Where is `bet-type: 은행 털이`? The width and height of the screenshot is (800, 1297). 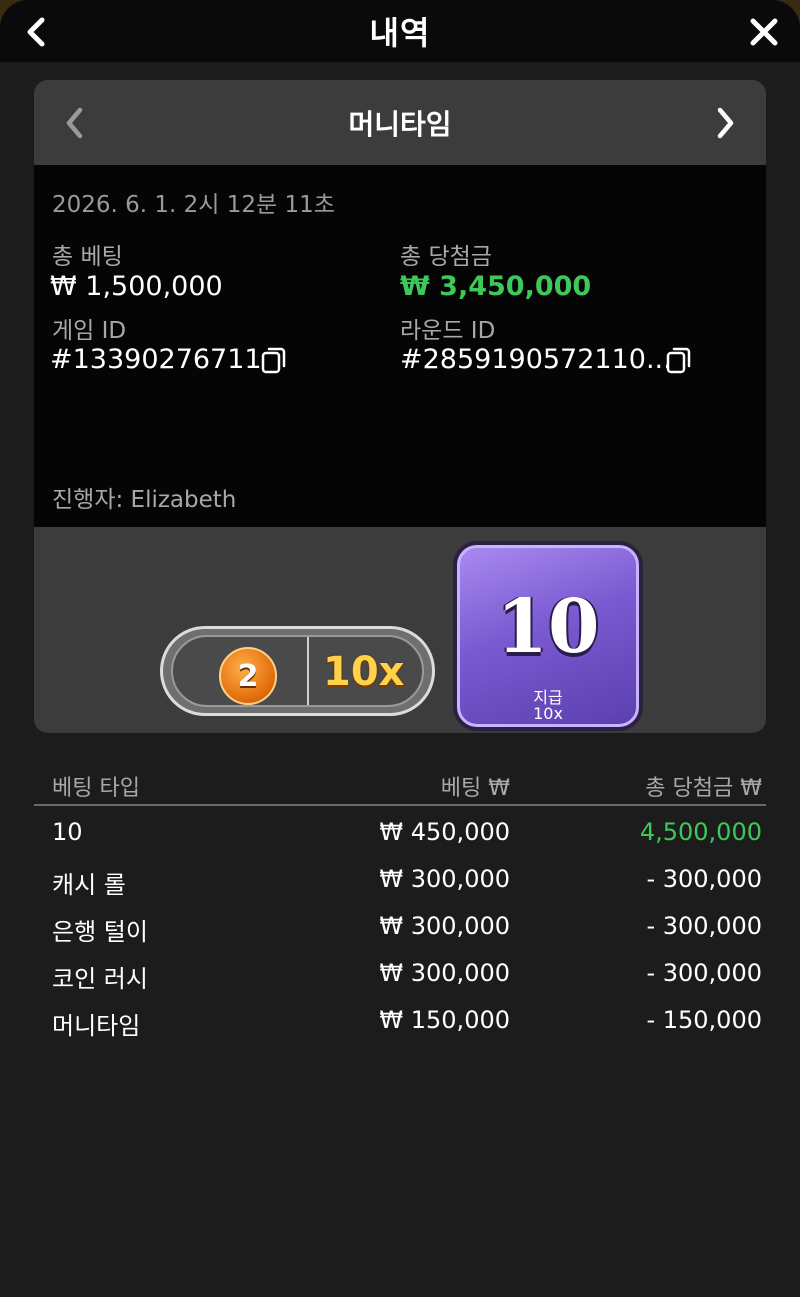 bet-type: 은행 털이 is located at coordinates (100, 932).